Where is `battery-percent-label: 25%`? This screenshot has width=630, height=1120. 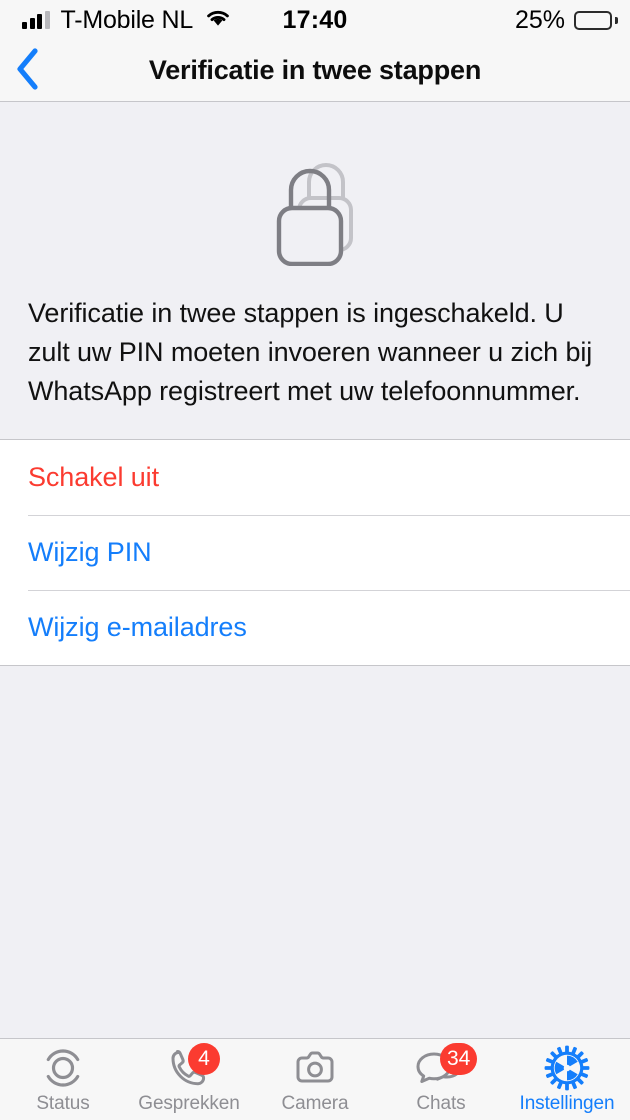 battery-percent-label: 25% is located at coordinates (539, 19).